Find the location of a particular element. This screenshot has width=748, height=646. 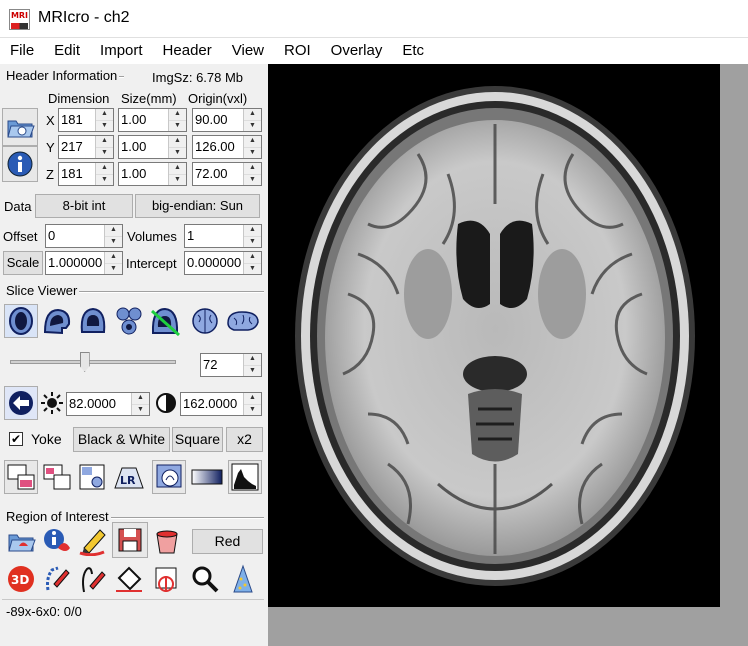

multi-slice-view-button is located at coordinates (129, 321).